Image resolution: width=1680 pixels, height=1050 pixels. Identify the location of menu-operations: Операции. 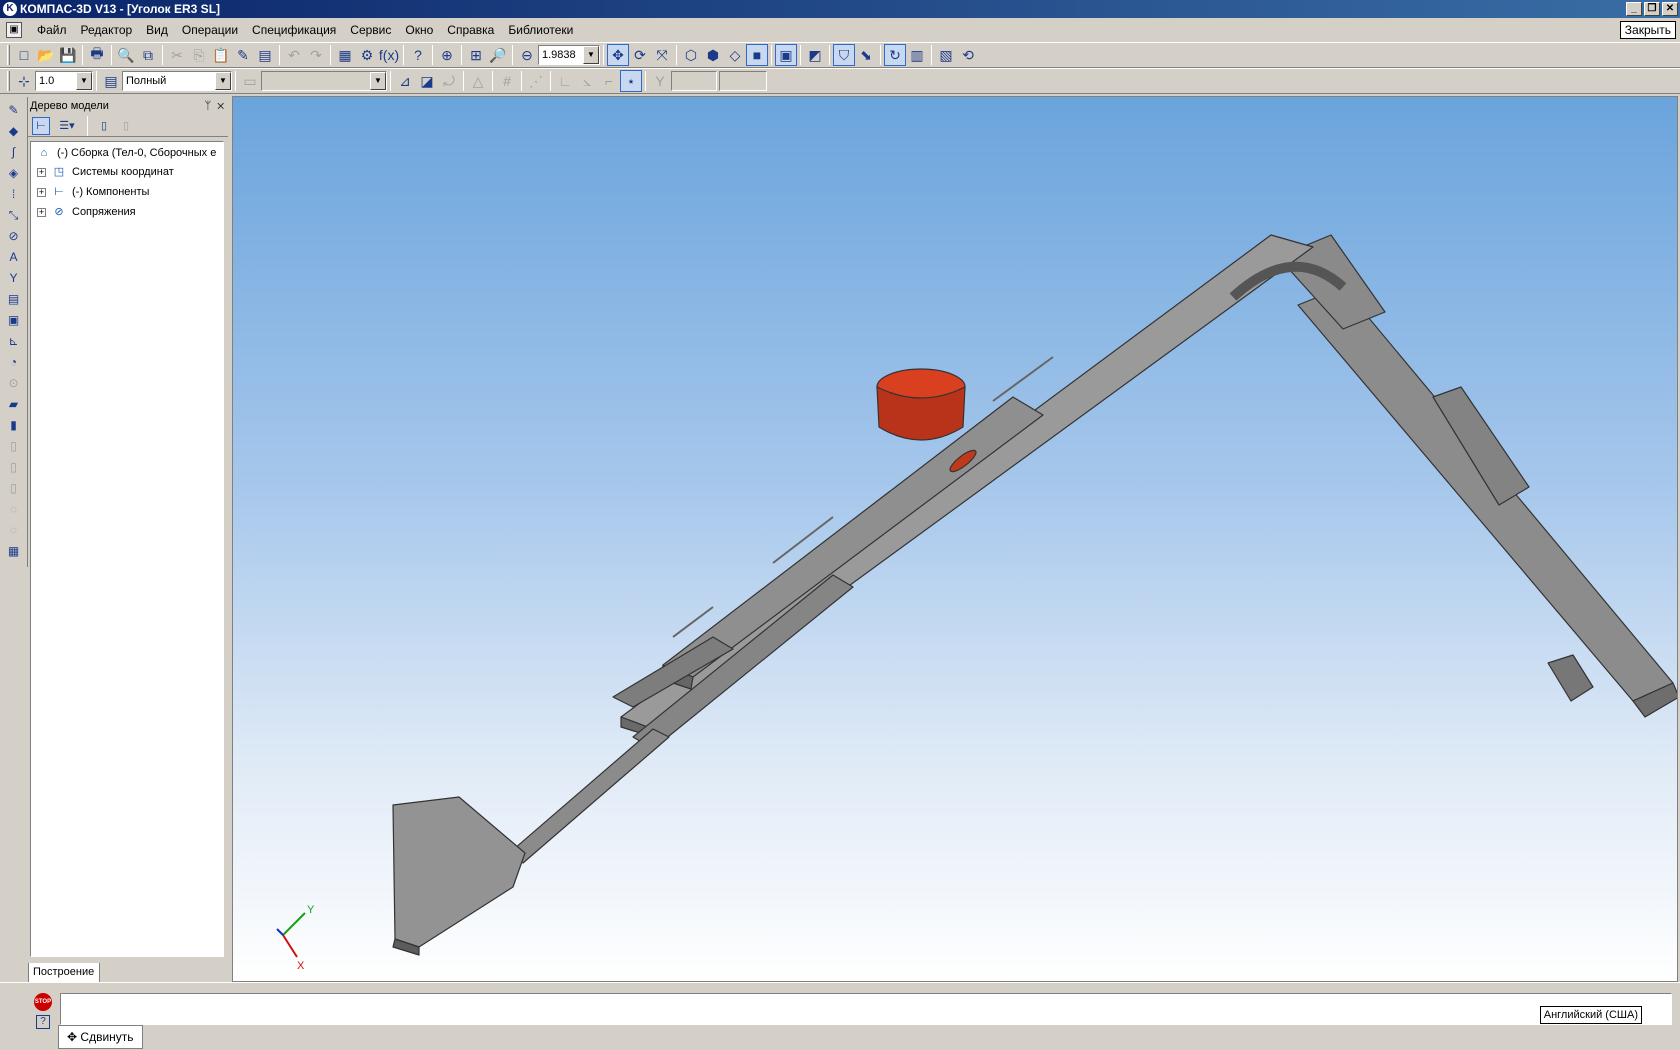
(210, 30).